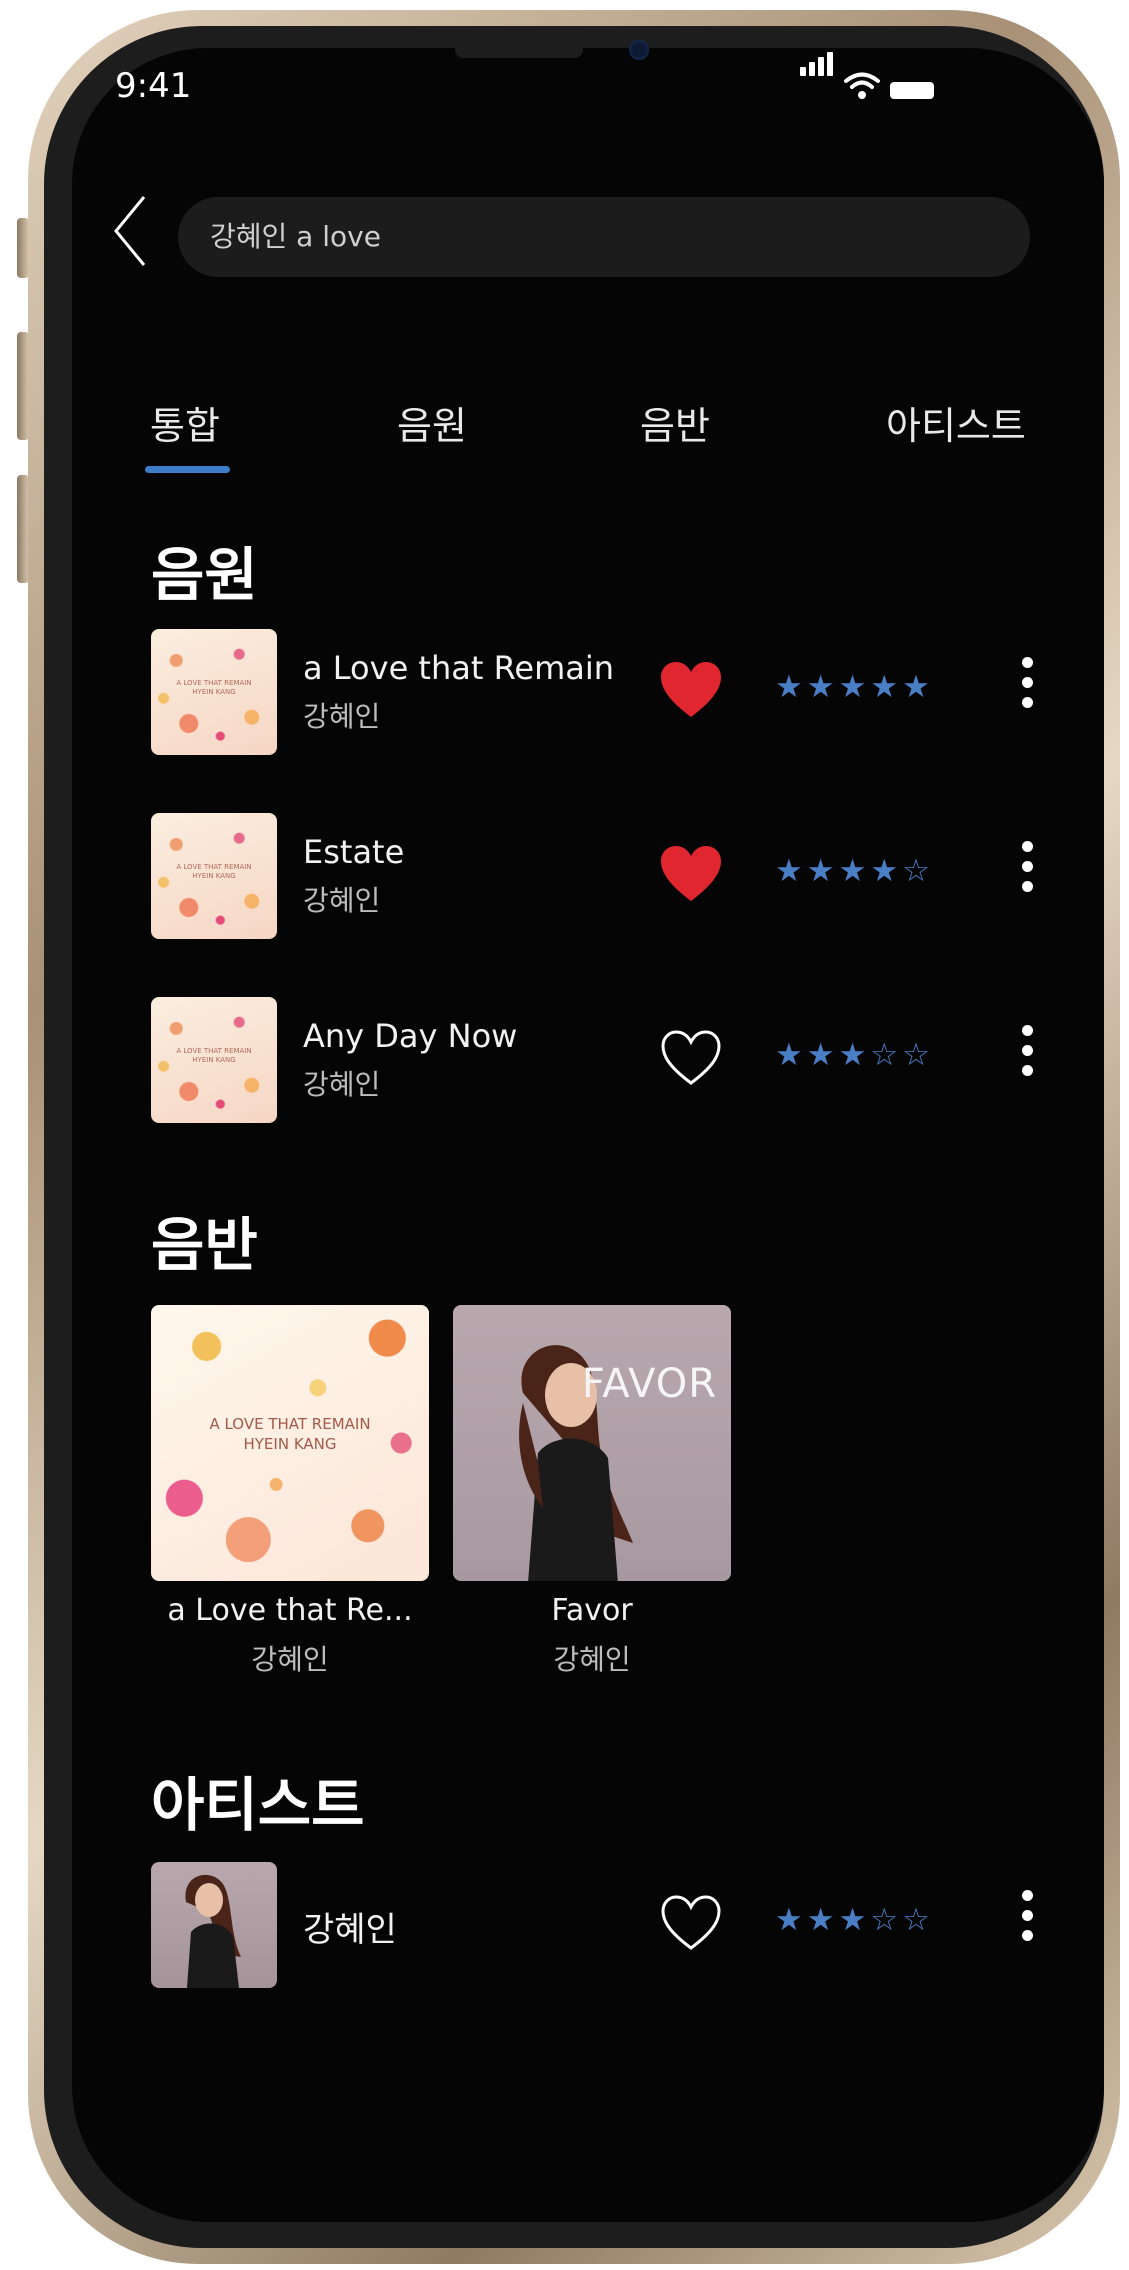  Describe the element at coordinates (956, 422) in the screenshot. I see `tab-artists: 아티스트` at that location.